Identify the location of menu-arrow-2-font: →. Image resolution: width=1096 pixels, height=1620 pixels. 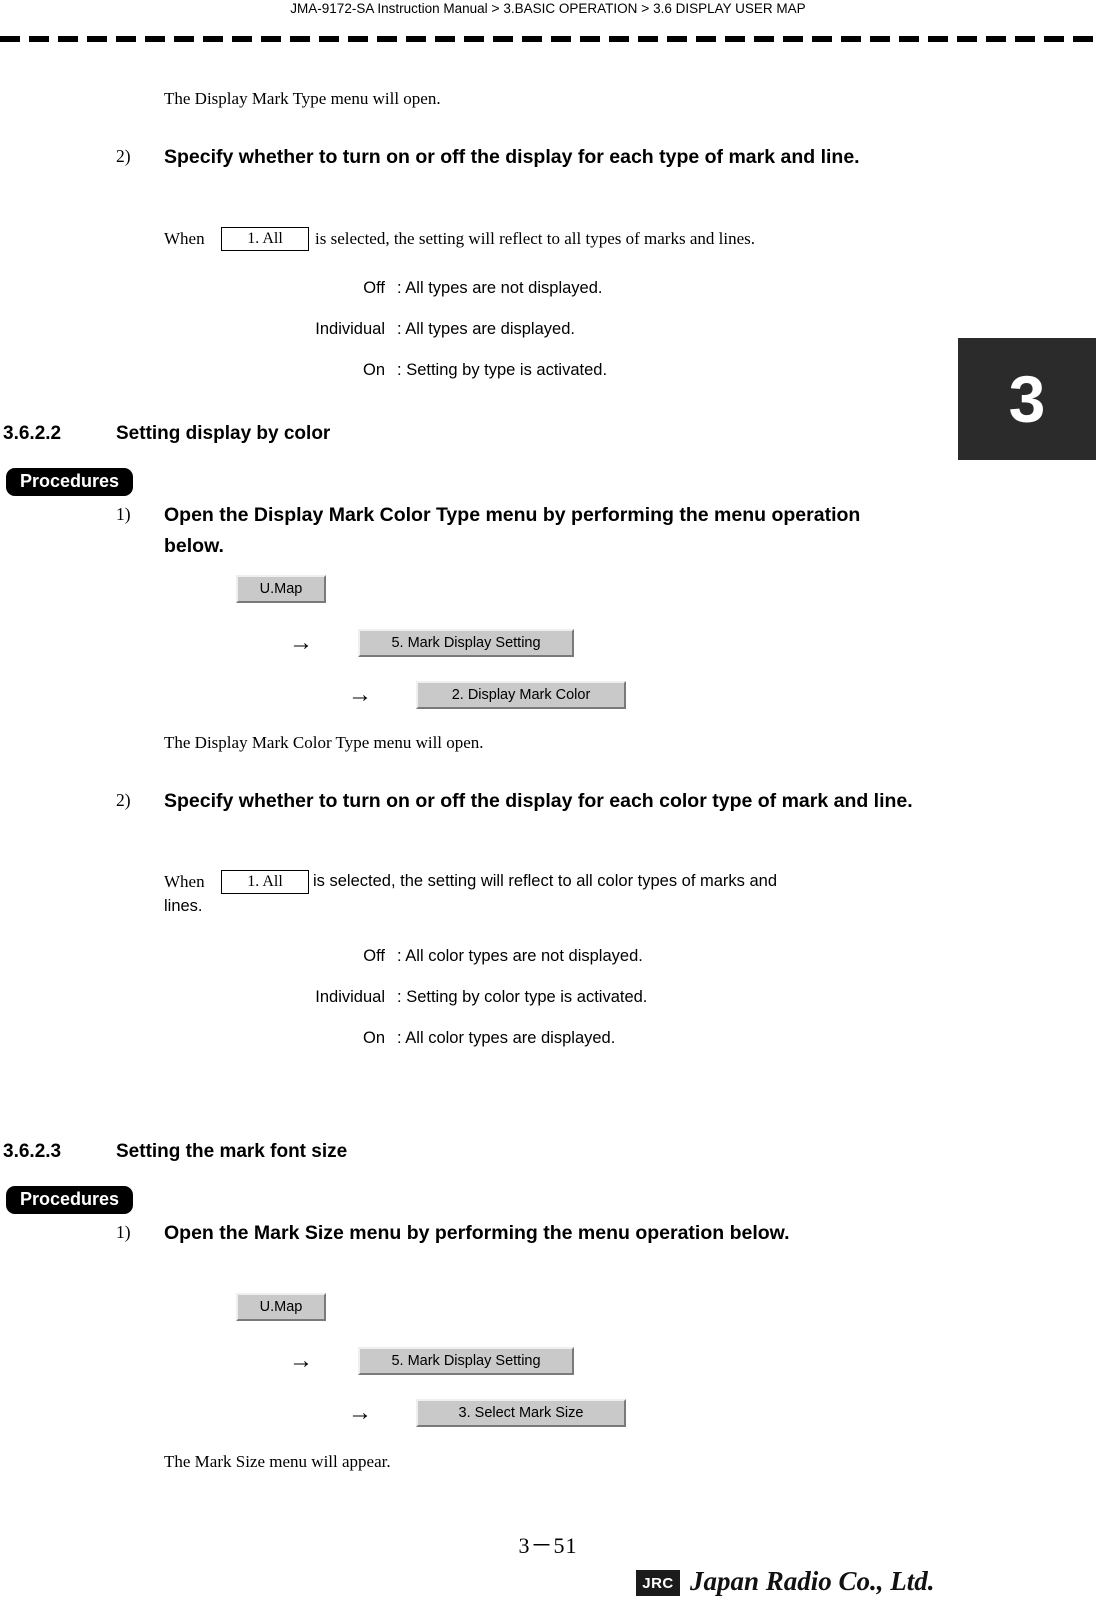
(360, 1413).